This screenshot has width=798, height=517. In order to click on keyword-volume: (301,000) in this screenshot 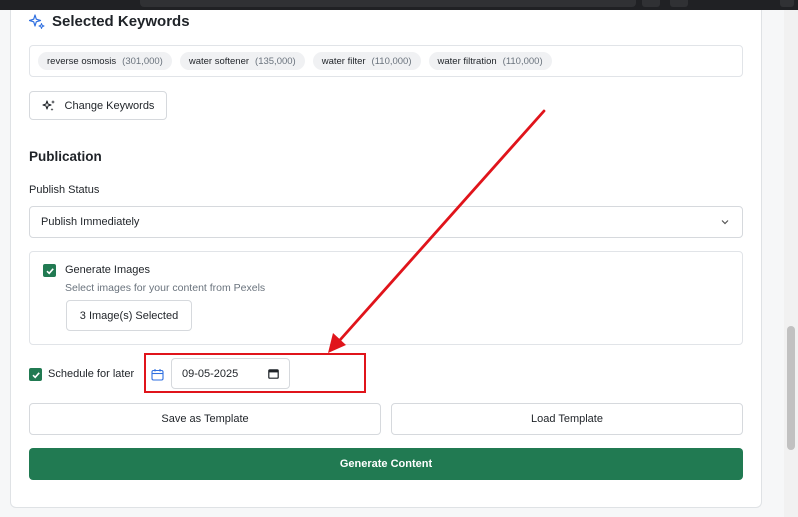, I will do `click(142, 61)`.